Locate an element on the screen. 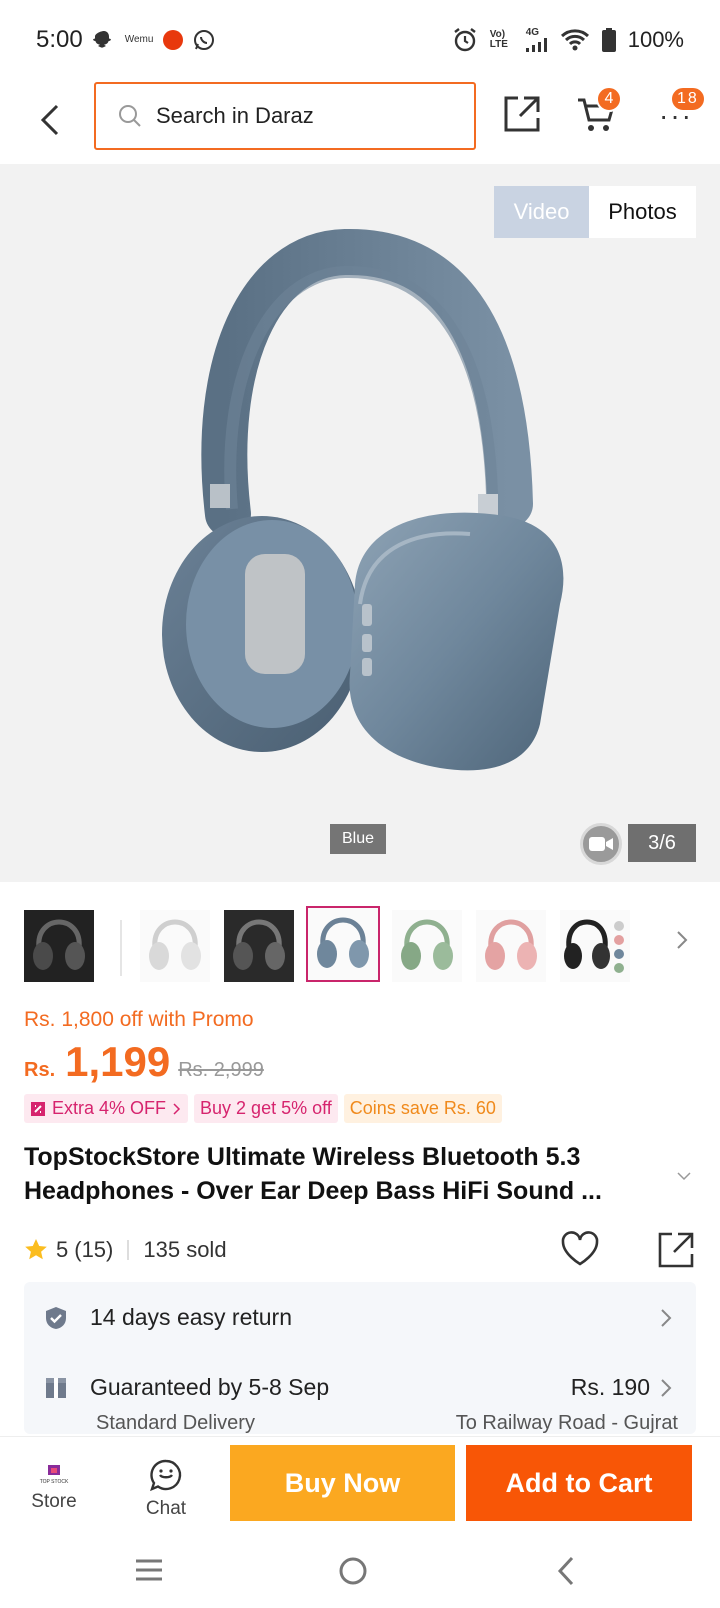 The height and width of the screenshot is (1608, 720). share-button is located at coordinates (524, 116).